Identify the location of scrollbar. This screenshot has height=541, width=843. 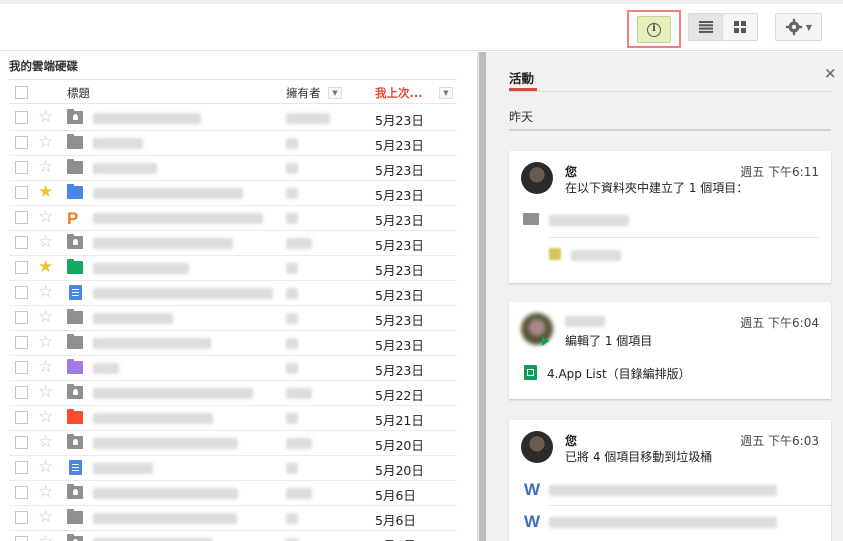
(481, 296).